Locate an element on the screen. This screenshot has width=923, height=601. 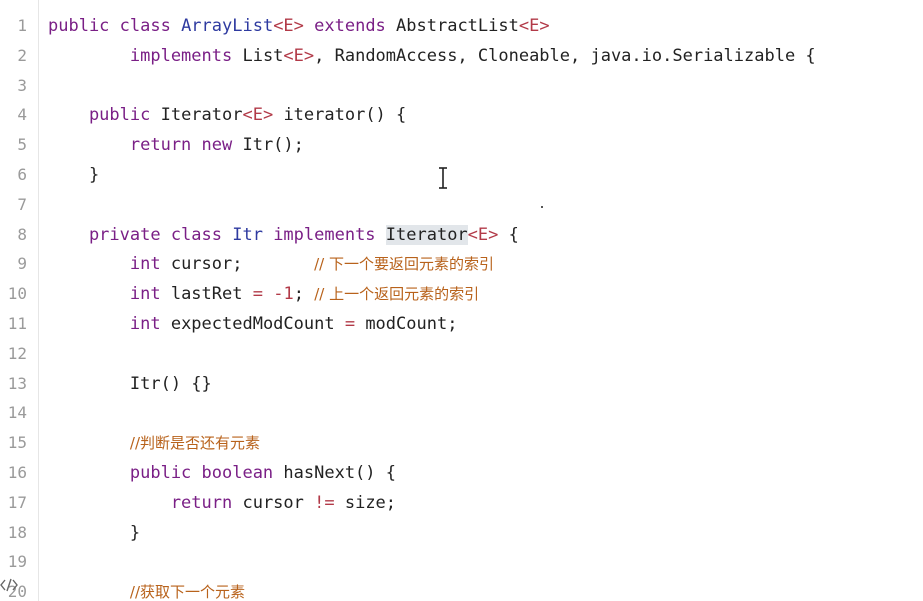
code-line: //获取下一个元素 is located at coordinates (146, 589).